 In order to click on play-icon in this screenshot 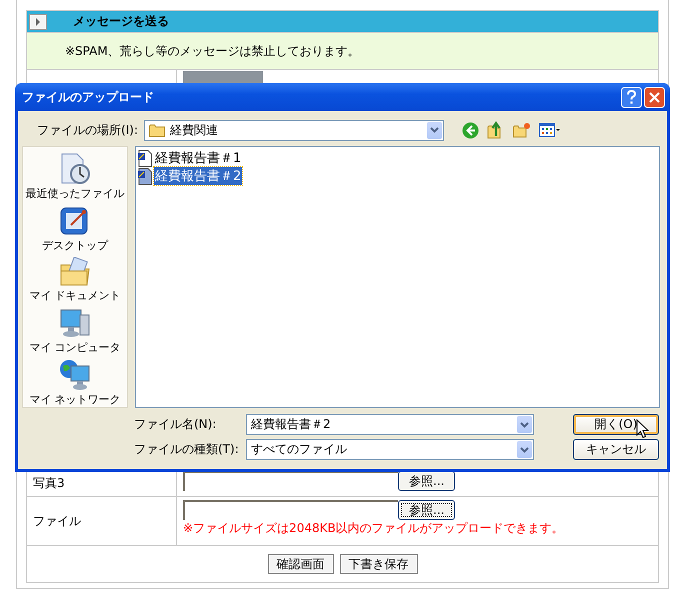, I will do `click(38, 22)`.